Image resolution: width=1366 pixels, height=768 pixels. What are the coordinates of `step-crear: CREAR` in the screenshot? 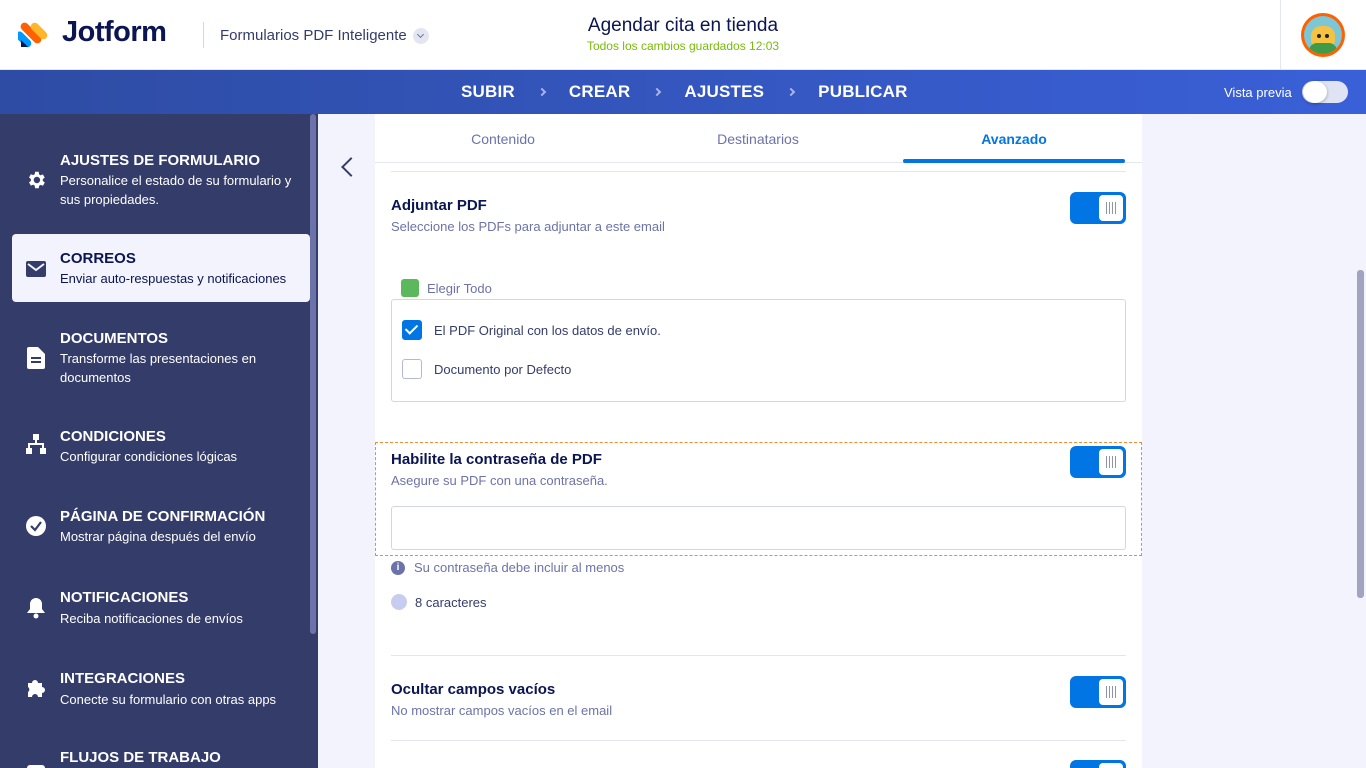 It's located at (599, 92).